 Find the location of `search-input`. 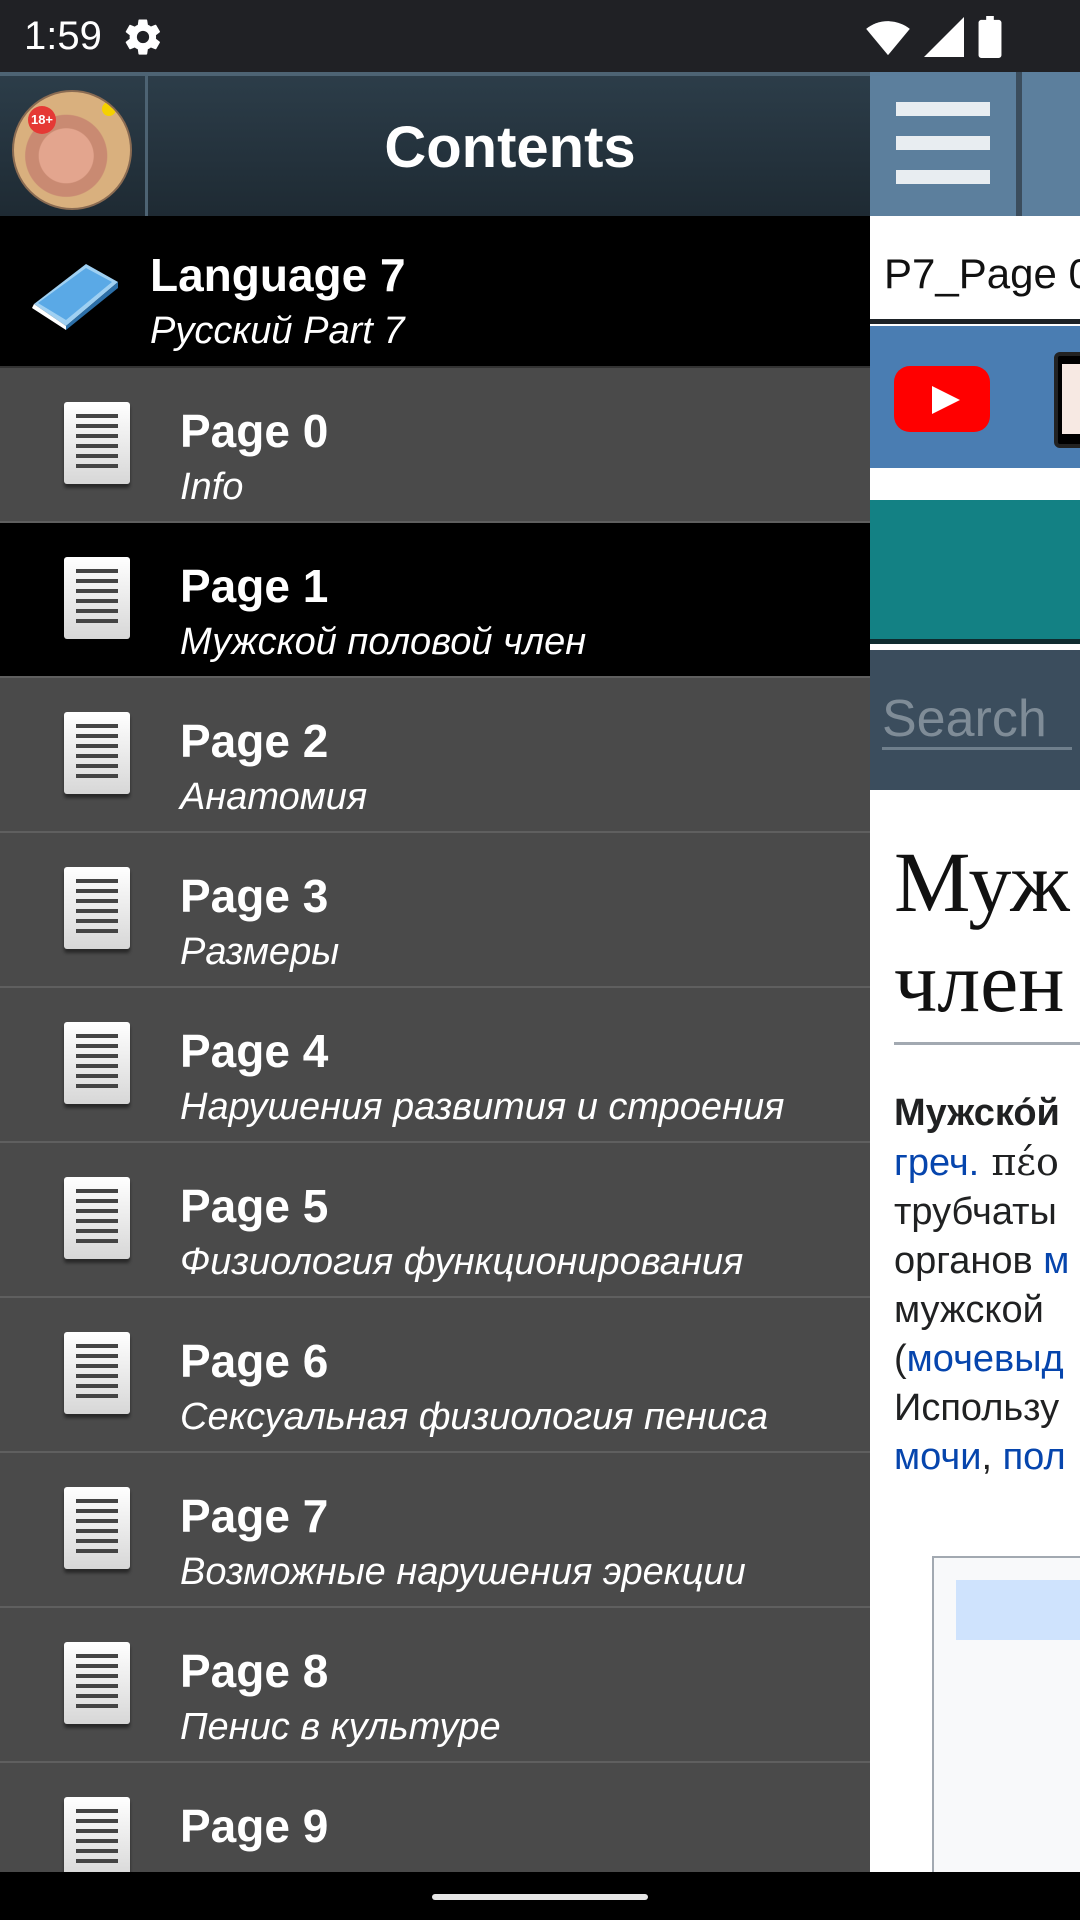

search-input is located at coordinates (977, 720).